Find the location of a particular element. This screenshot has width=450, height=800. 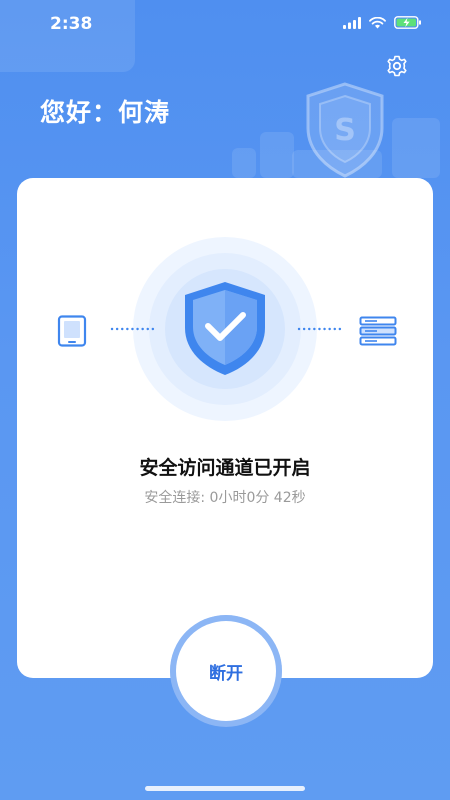

status-bar: 2:38 is located at coordinates (225, 24).